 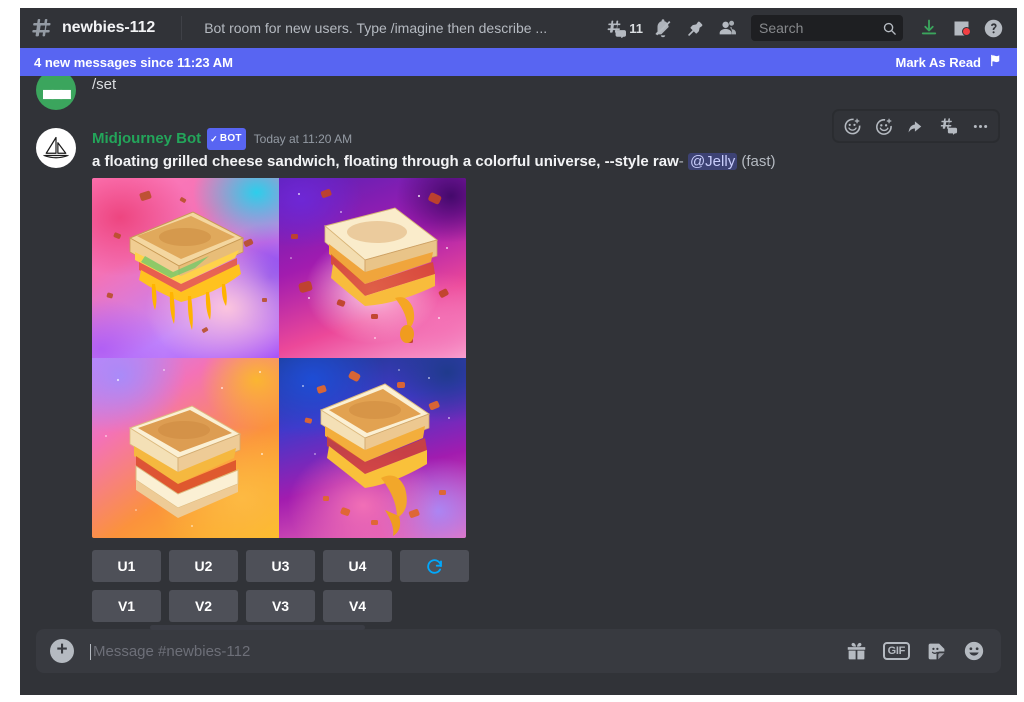 What do you see at coordinates (104, 84) in the screenshot?
I see `previous-message-text: /set` at bounding box center [104, 84].